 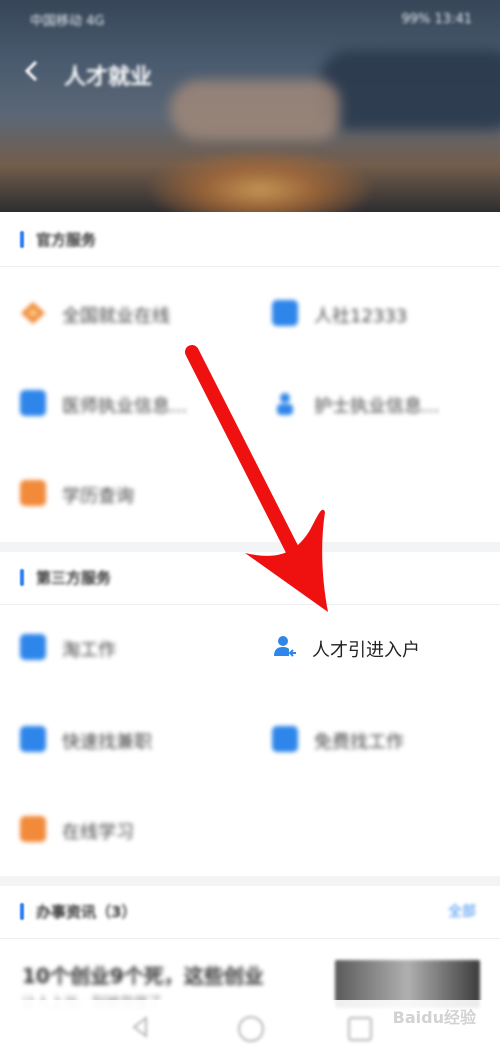 I want to click on service-item-talent-settlement: 人才引进入户, so click(x=382, y=648).